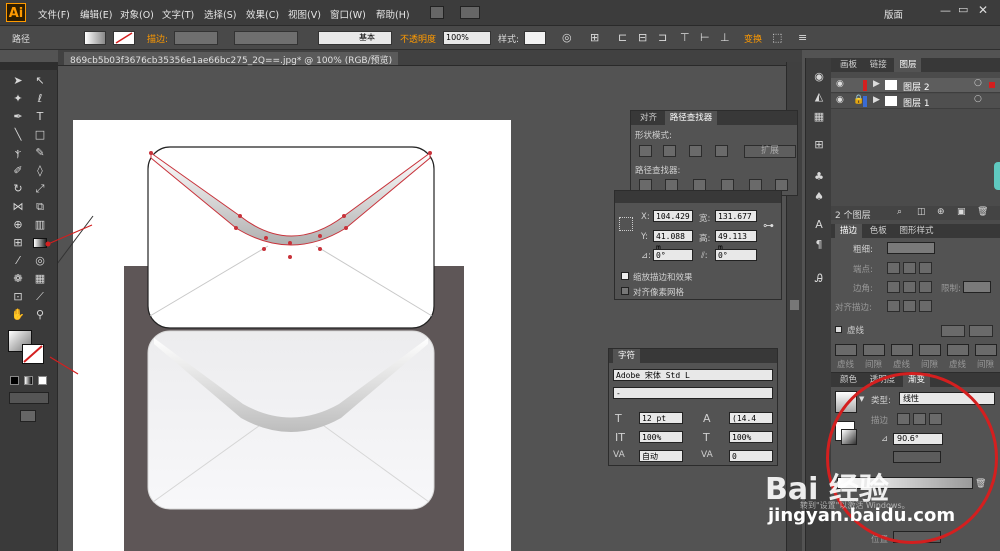  I want to click on visibility-eye-icon: ◉, so click(840, 100).